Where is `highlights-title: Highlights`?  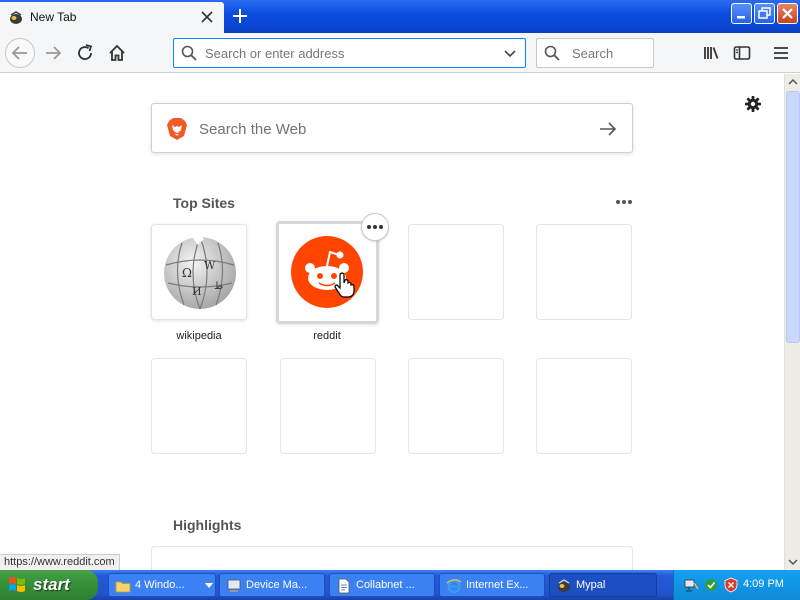
highlights-title: Highlights is located at coordinates (207, 525).